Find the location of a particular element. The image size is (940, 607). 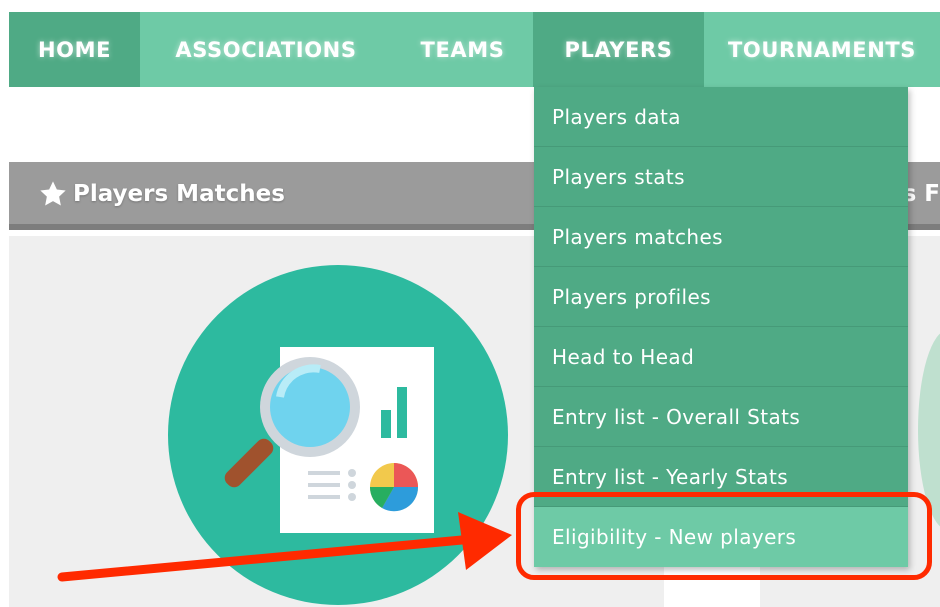

nav-associations: ASSOCIATIONS is located at coordinates (266, 49).